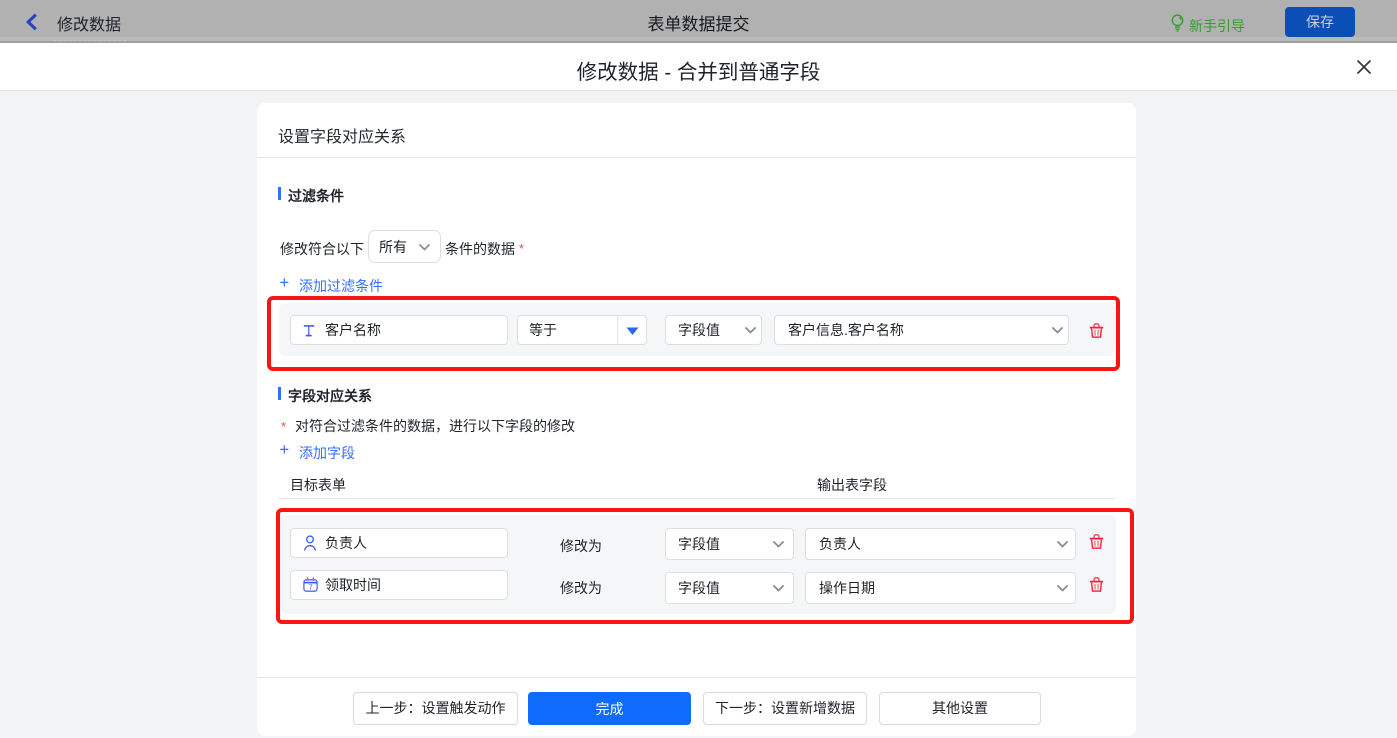 Image resolution: width=1397 pixels, height=738 pixels. What do you see at coordinates (310, 586) in the screenshot?
I see `svg-text: 7` at bounding box center [310, 586].